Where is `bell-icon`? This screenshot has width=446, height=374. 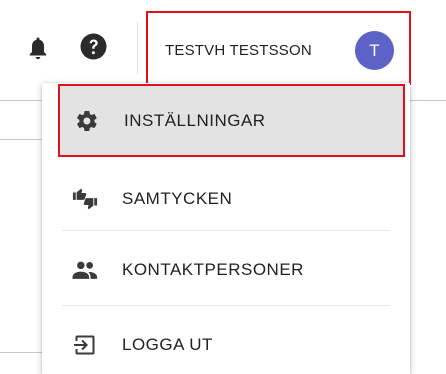 bell-icon is located at coordinates (38, 48).